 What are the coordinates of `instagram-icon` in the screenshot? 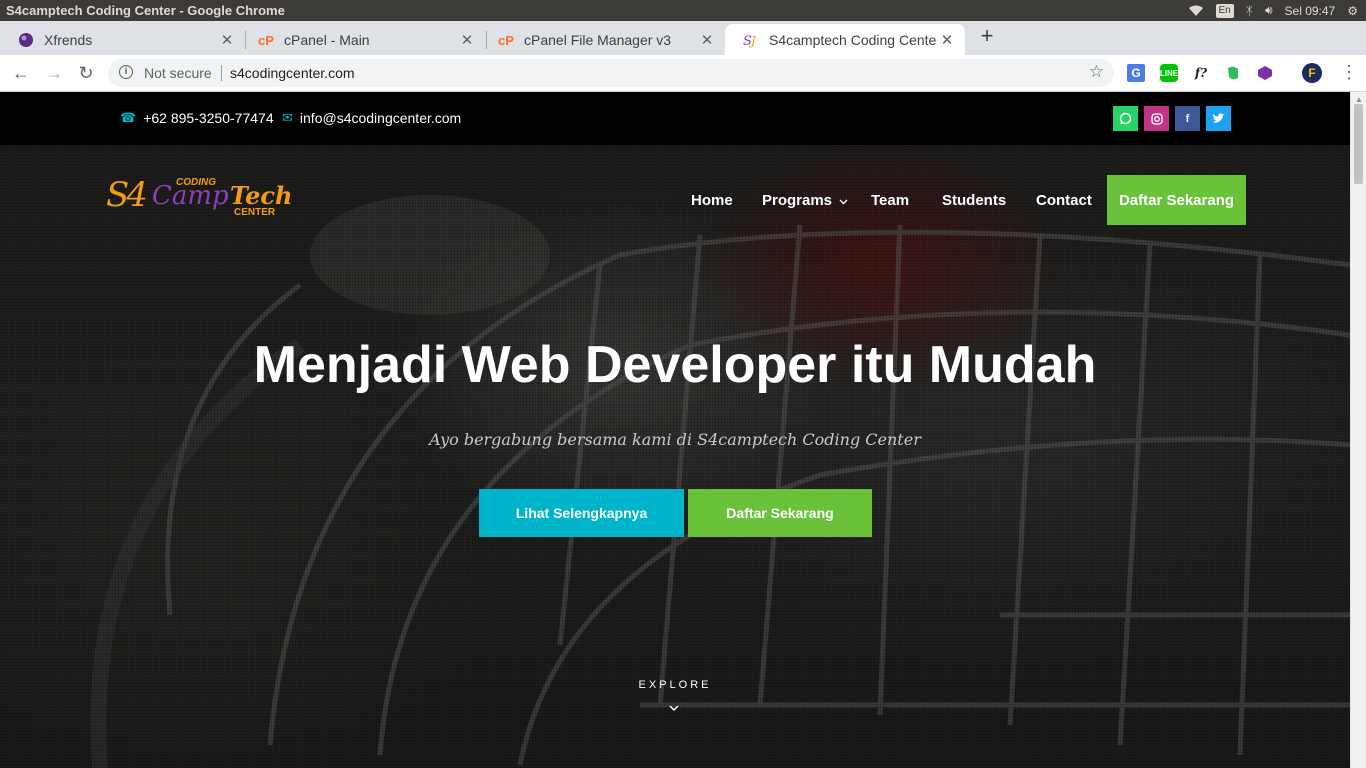 It's located at (1156, 118).